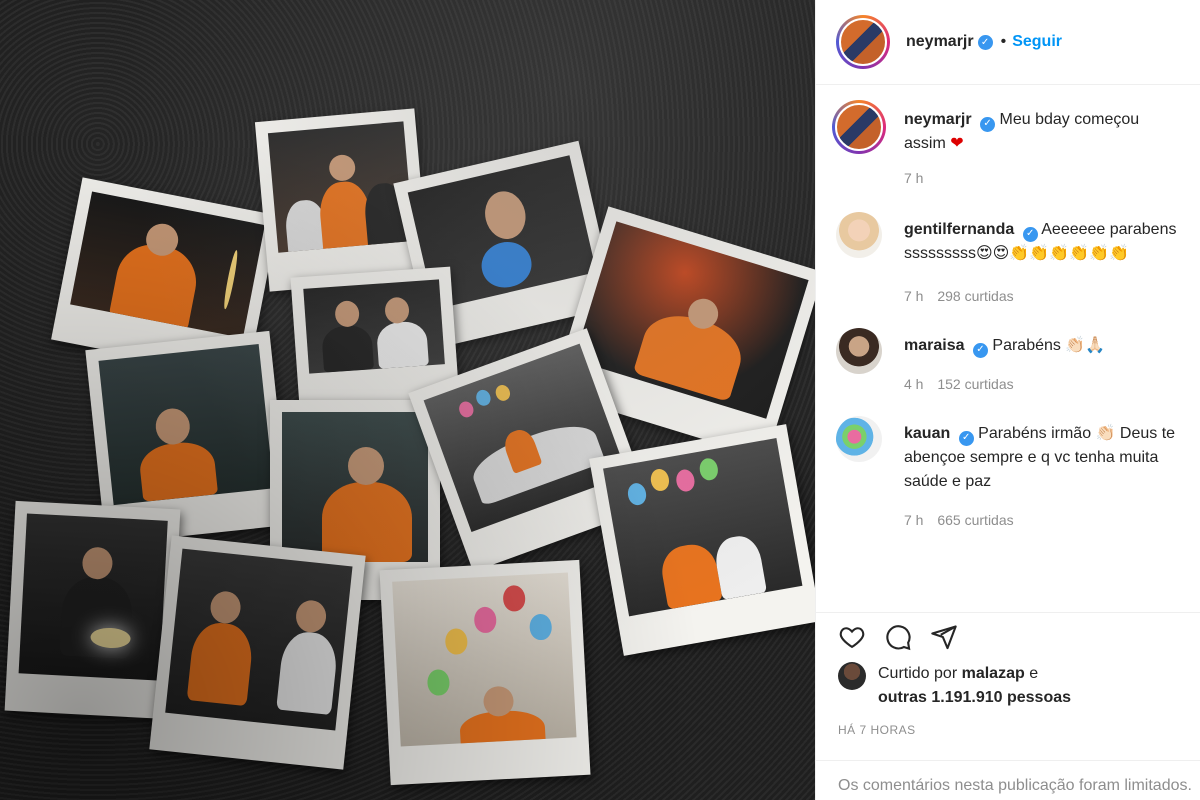  What do you see at coordinates (975, 384) in the screenshot?
I see `comment-likes: 152 curtidas` at bounding box center [975, 384].